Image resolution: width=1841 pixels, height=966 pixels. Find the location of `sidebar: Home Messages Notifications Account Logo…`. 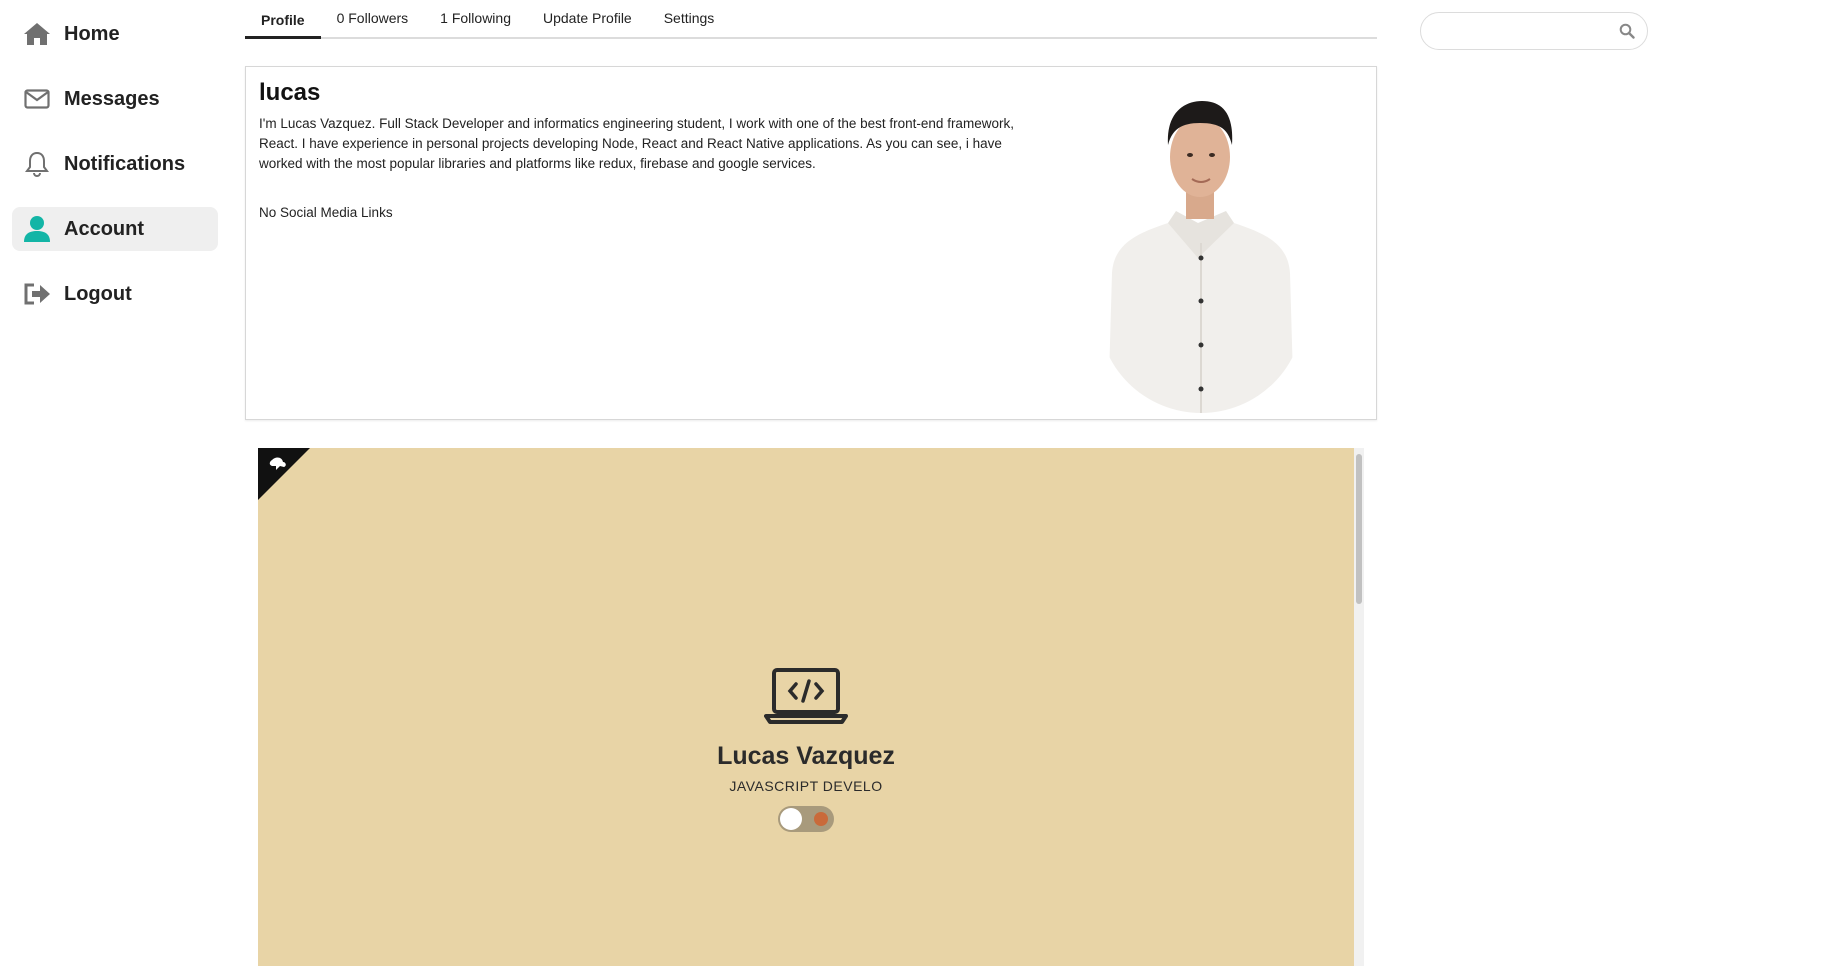

sidebar: Home Messages Notifications Account Logo… is located at coordinates (115, 174).